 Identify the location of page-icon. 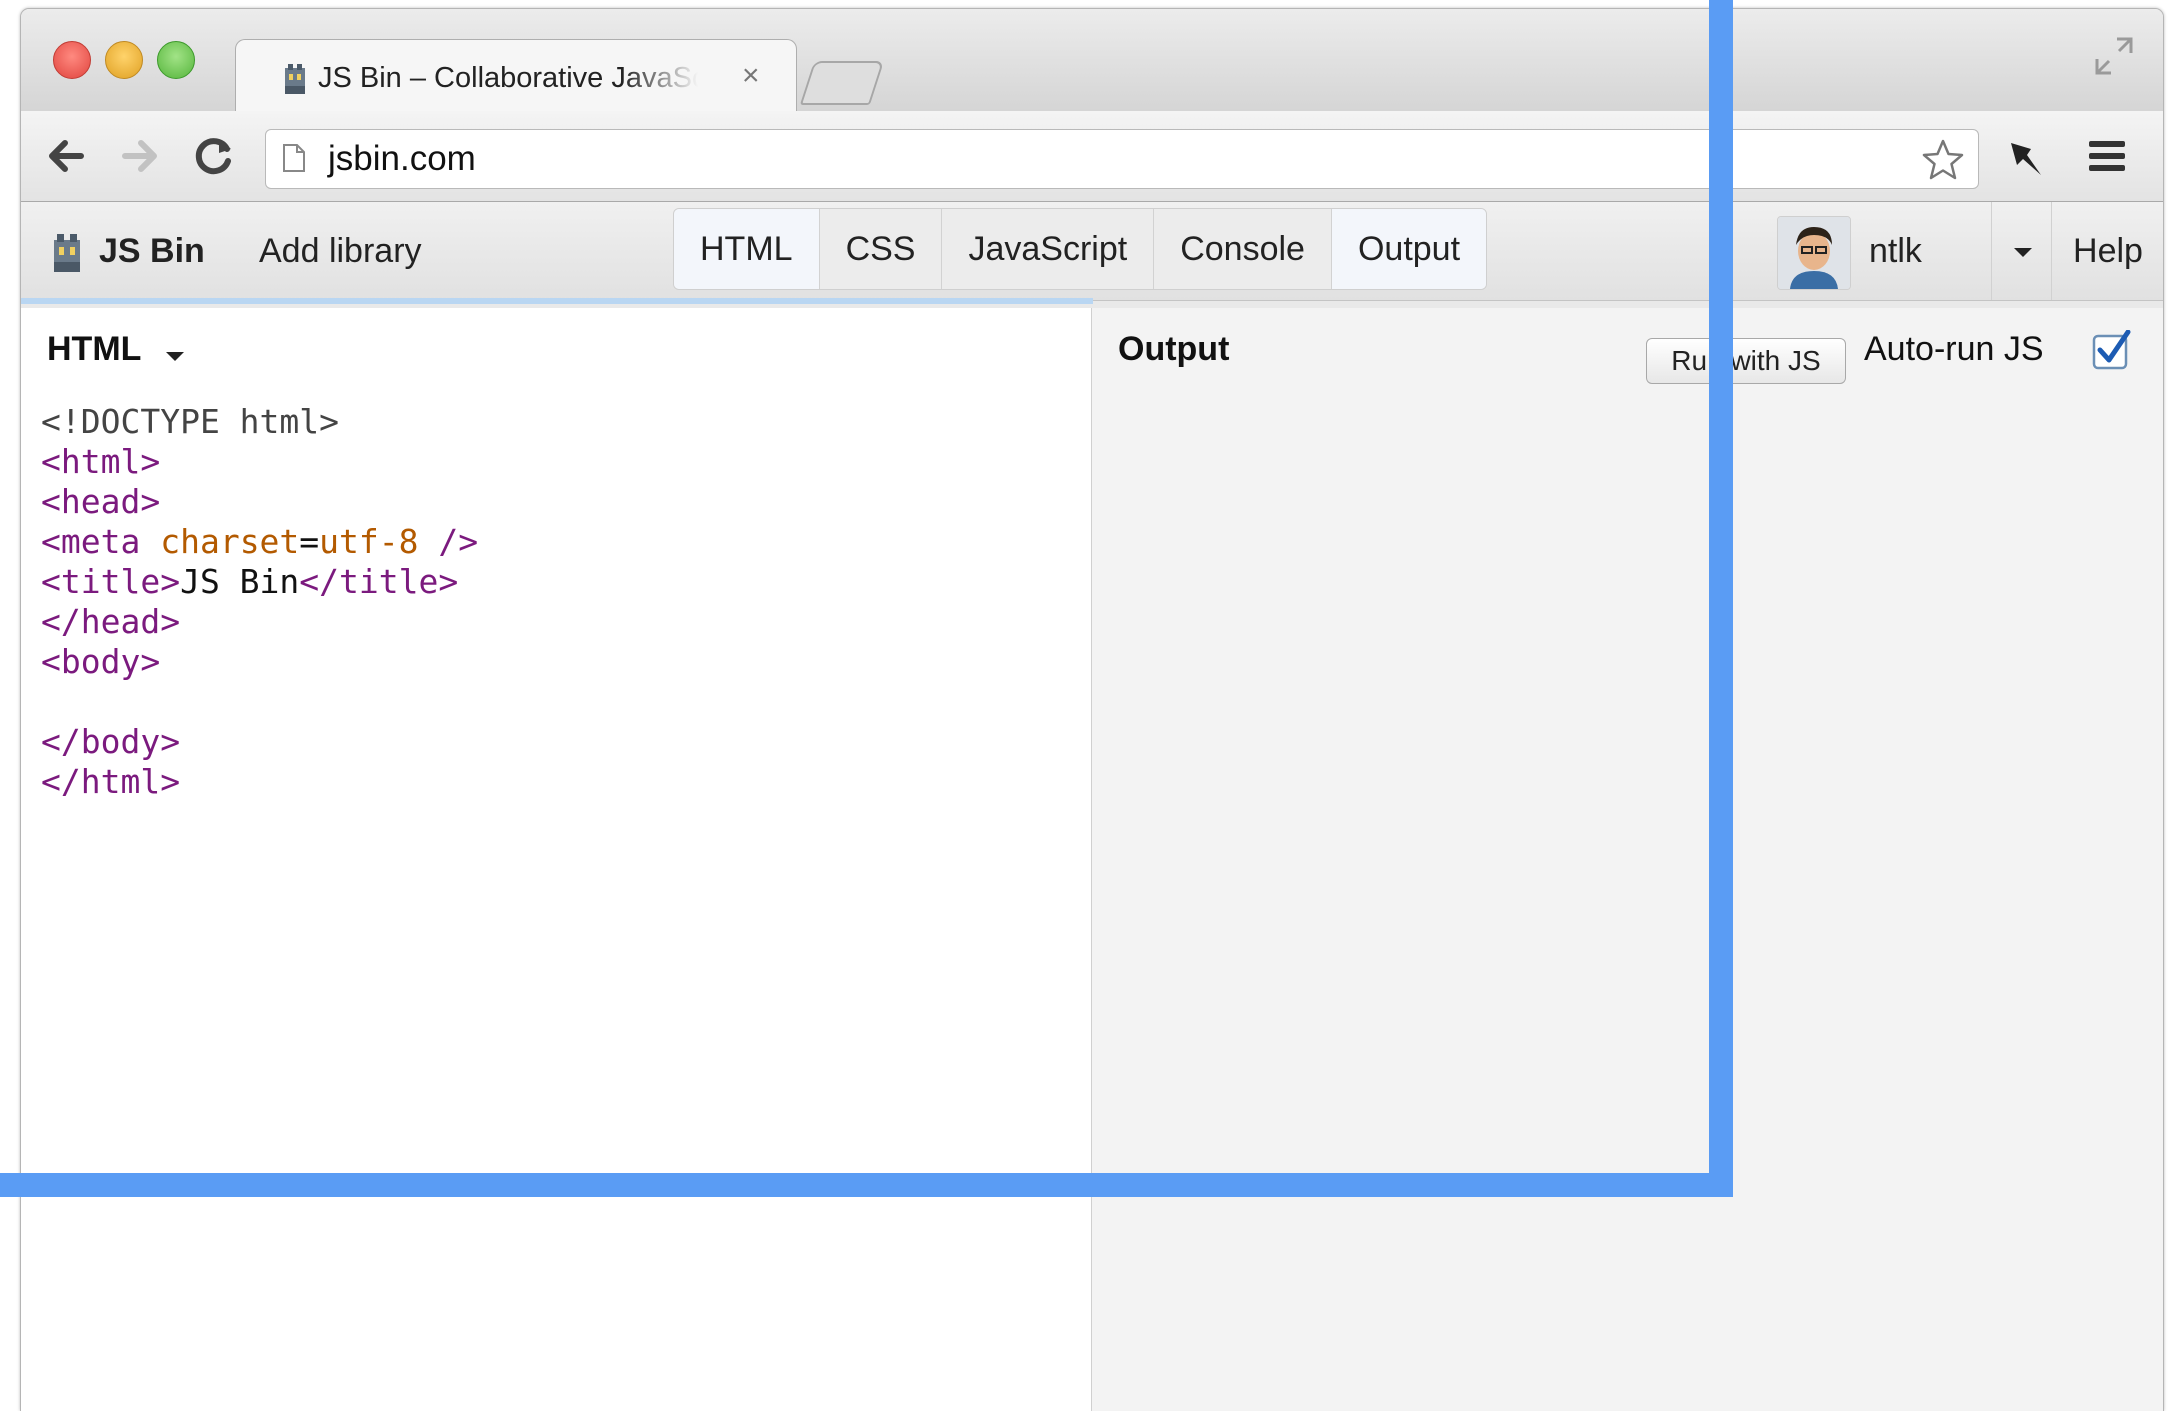
(294, 158).